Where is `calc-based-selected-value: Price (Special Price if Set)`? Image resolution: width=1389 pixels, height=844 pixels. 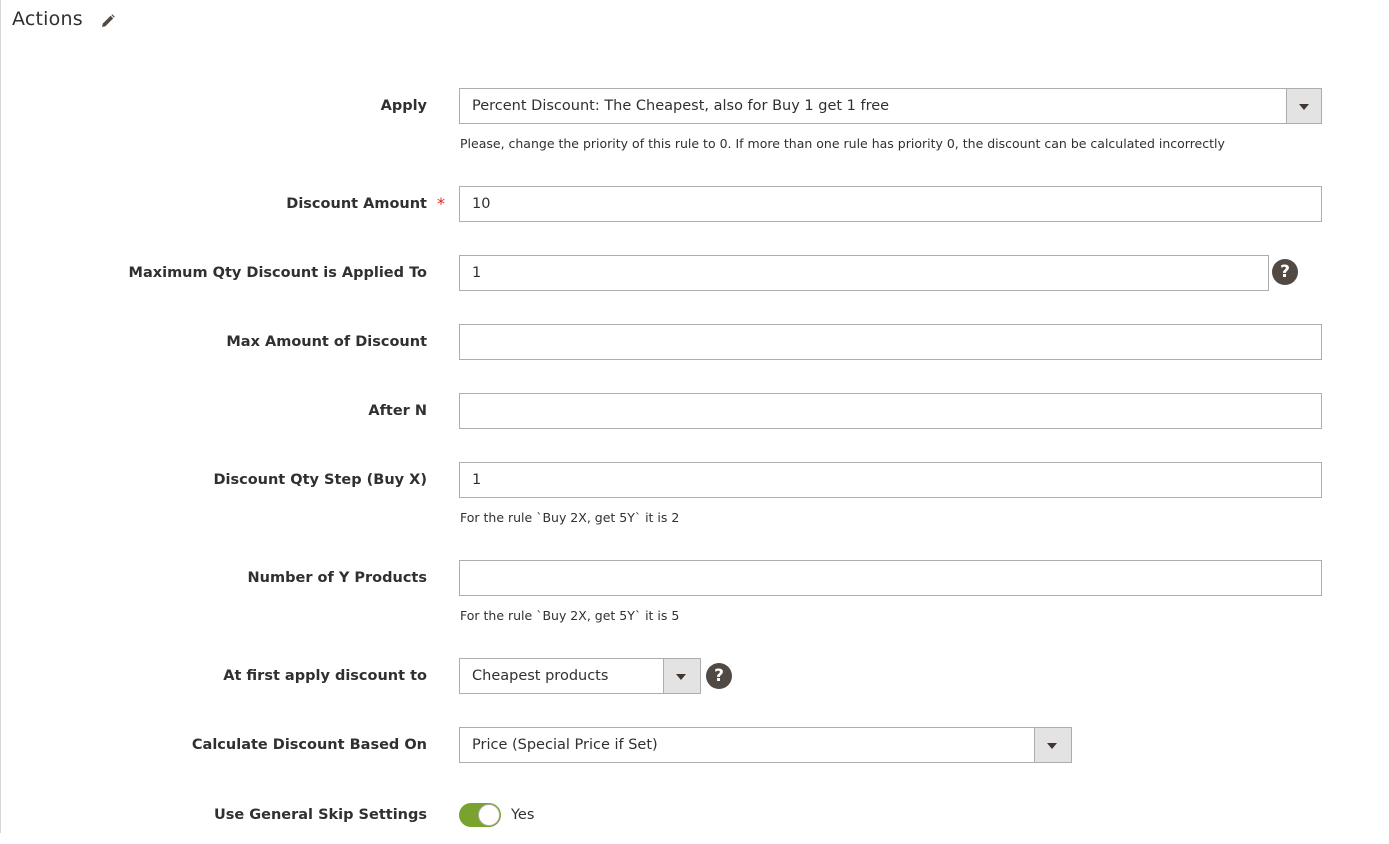
calc-based-selected-value: Price (Special Price if Set) is located at coordinates (565, 745).